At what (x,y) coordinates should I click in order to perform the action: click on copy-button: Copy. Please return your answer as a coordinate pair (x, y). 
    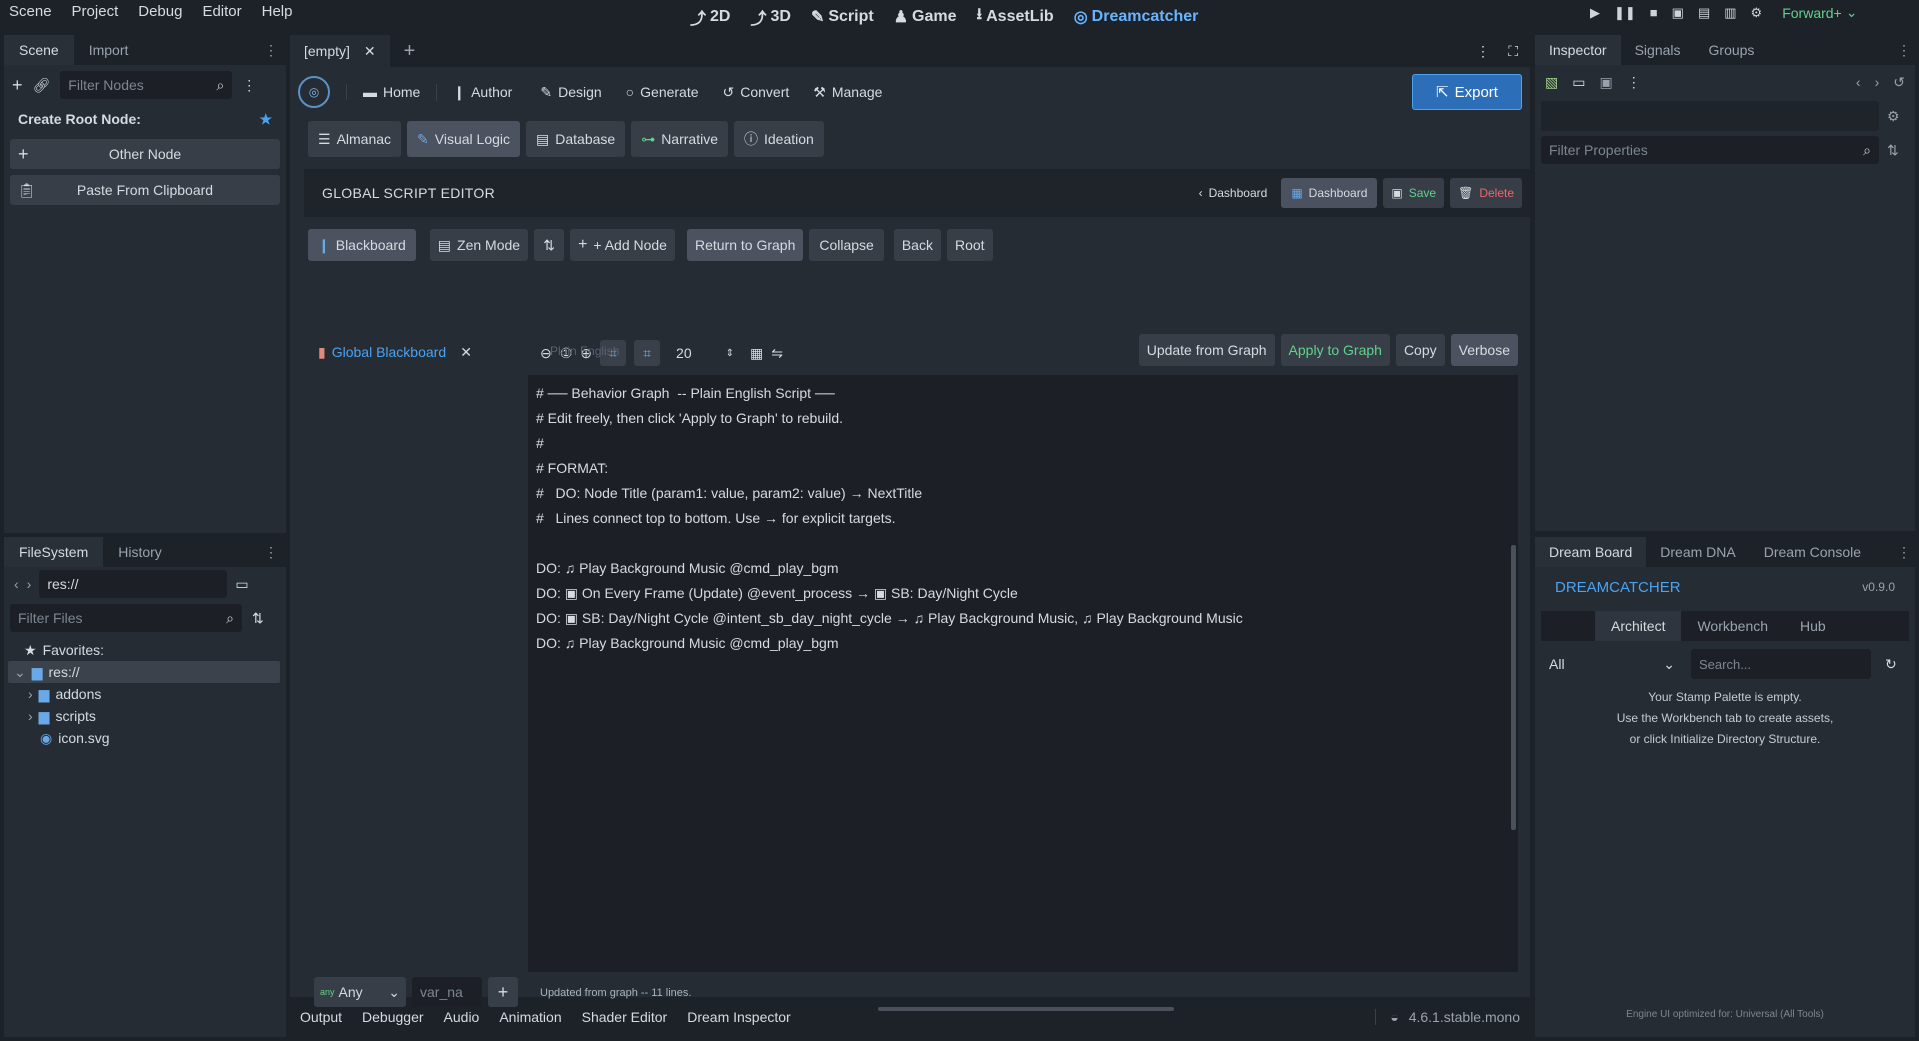
    Looking at the image, I should click on (1420, 350).